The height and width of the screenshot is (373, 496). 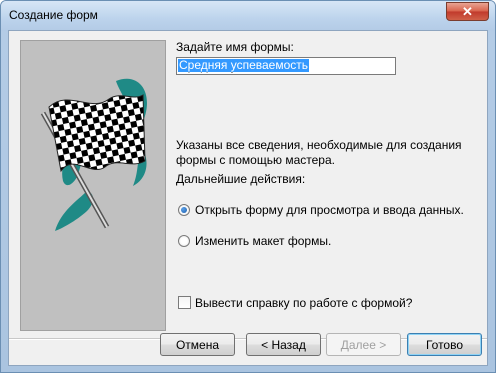 What do you see at coordinates (184, 241) in the screenshot?
I see `modify-layout-radio` at bounding box center [184, 241].